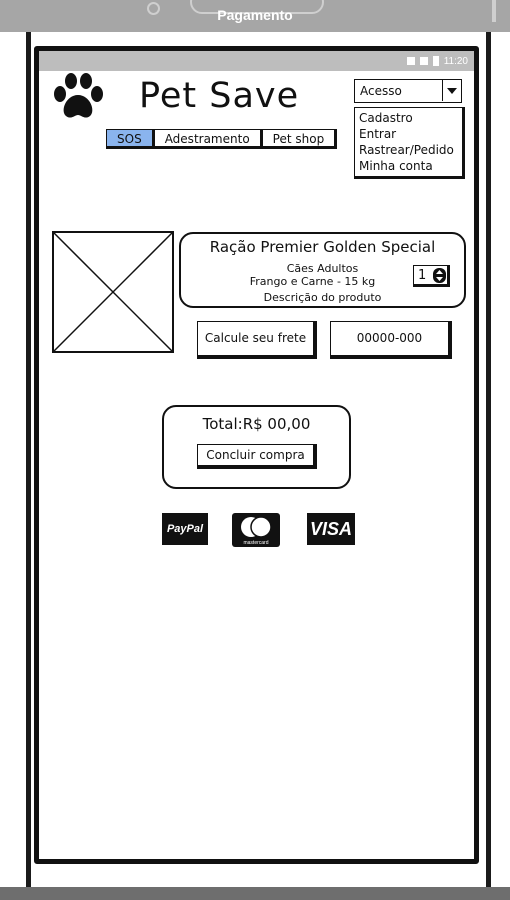  What do you see at coordinates (78, 95) in the screenshot?
I see `paw-icon` at bounding box center [78, 95].